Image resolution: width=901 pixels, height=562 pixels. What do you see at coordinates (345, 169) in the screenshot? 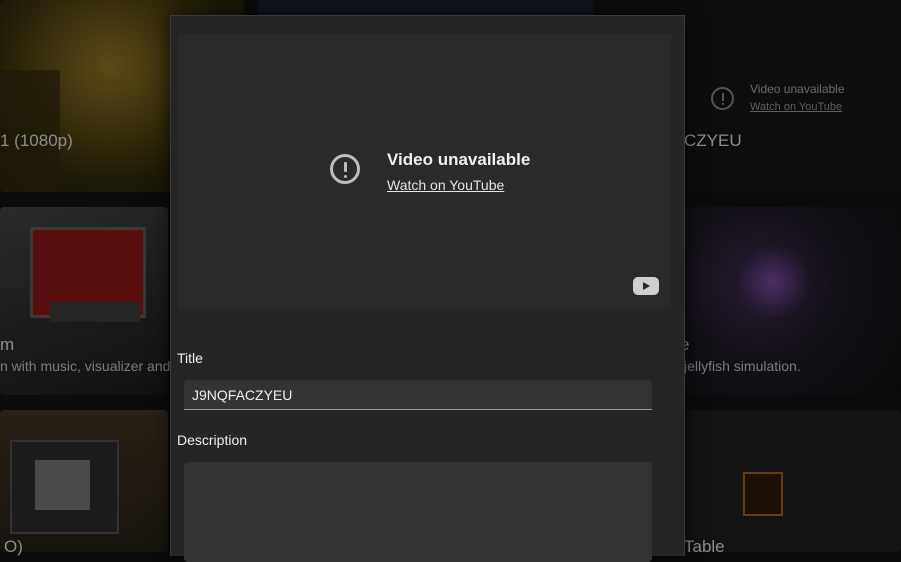
I see `exclamation-circle-icon` at bounding box center [345, 169].